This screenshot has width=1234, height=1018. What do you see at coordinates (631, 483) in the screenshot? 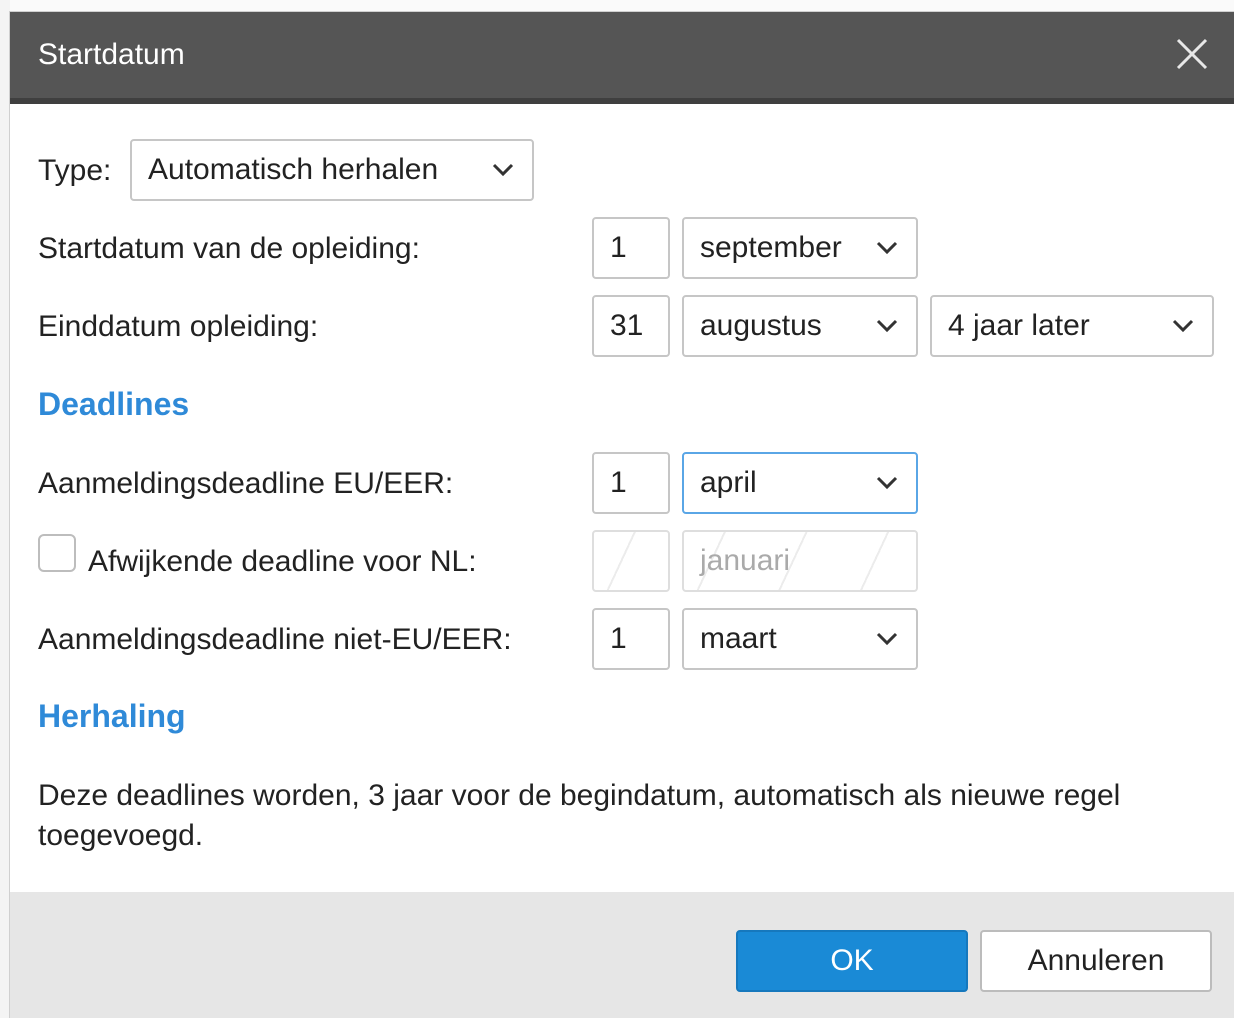
I see `eu-day-input: 1` at bounding box center [631, 483].